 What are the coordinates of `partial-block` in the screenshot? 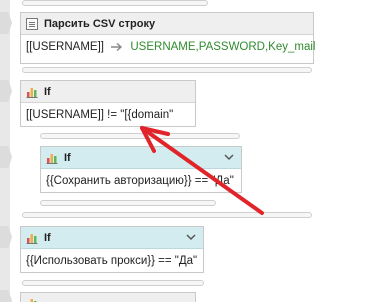 It's located at (108, 297).